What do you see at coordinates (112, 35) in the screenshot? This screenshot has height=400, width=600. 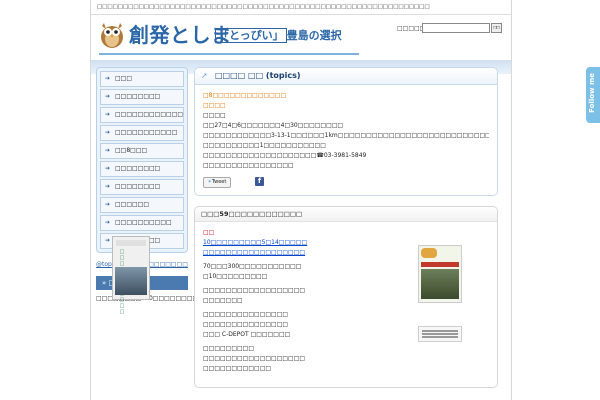 I see `owl-logo-icon` at bounding box center [112, 35].